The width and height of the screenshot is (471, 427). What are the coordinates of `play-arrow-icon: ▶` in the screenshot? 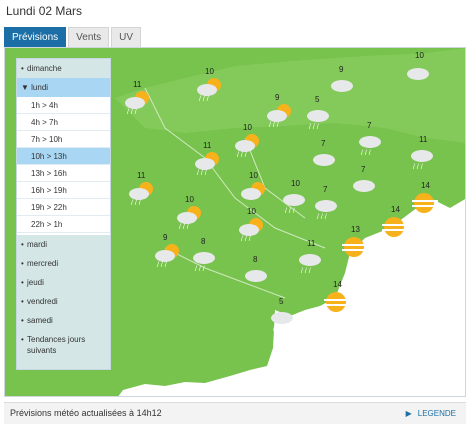 It's located at (408, 413).